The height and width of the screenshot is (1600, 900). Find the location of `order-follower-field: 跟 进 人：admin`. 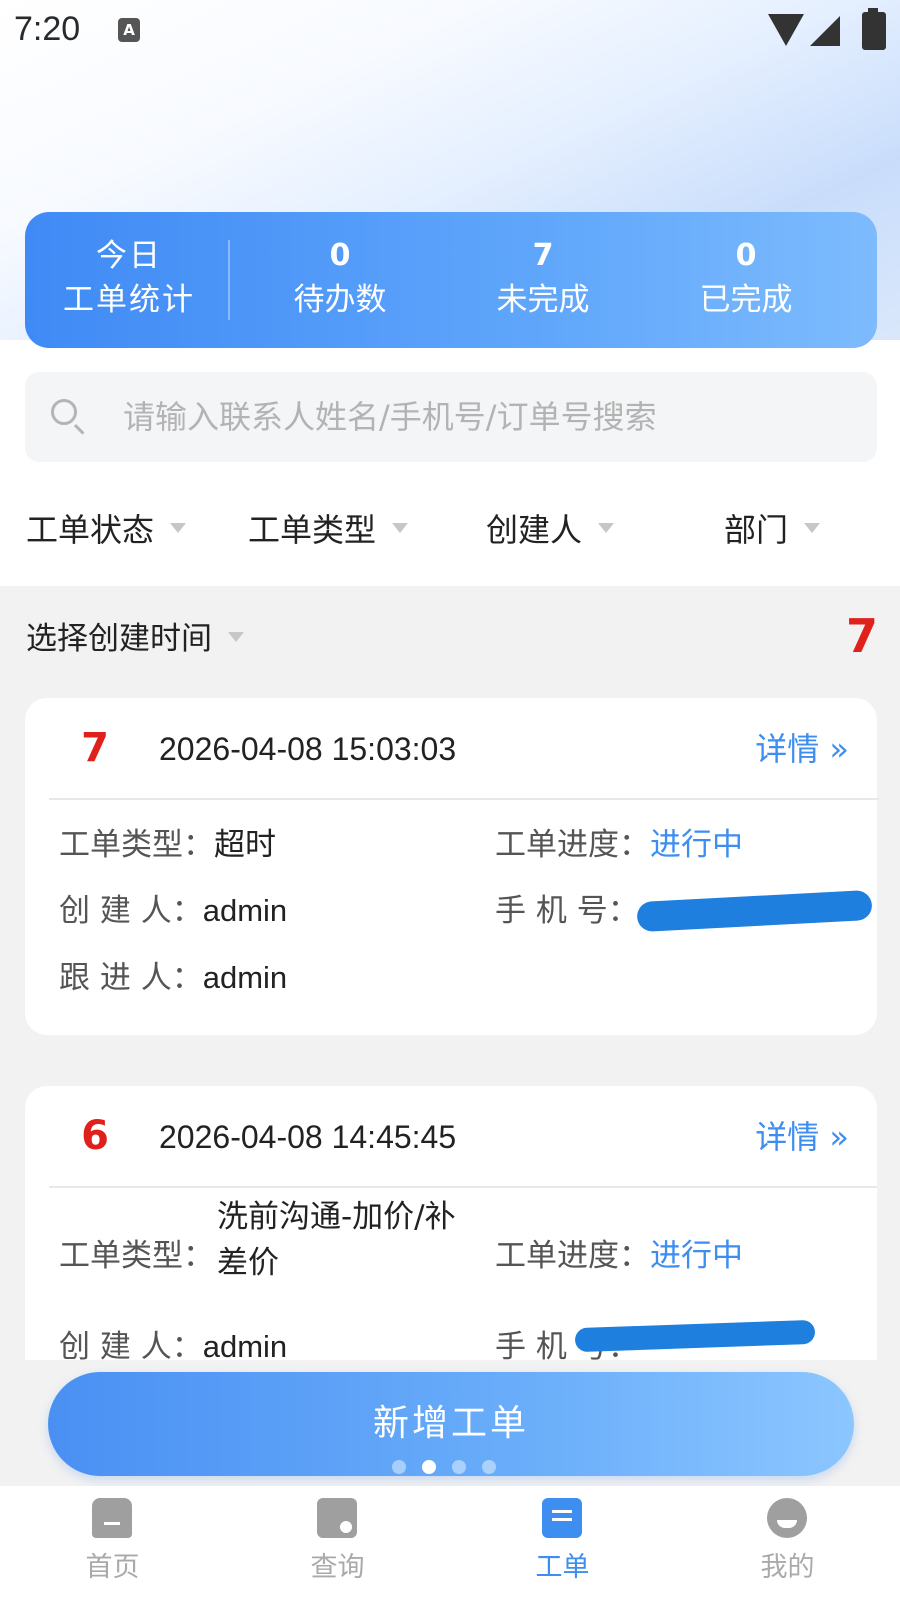

order-follower-field: 跟 进 人：admin is located at coordinates (173, 978).